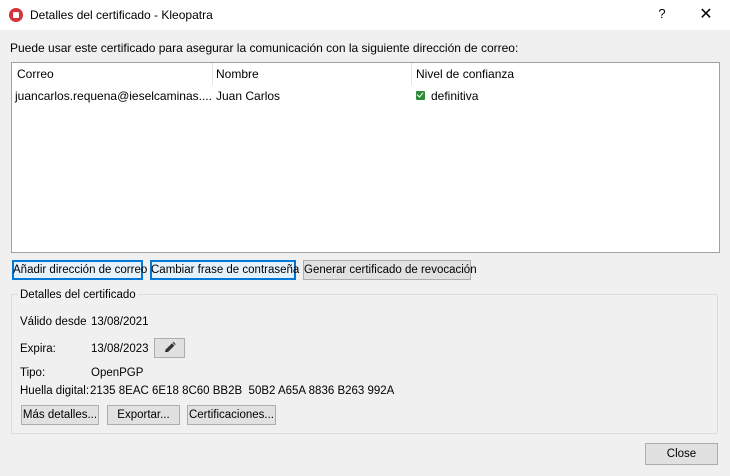  I want to click on cell-name: Juan Carlos, so click(248, 96).